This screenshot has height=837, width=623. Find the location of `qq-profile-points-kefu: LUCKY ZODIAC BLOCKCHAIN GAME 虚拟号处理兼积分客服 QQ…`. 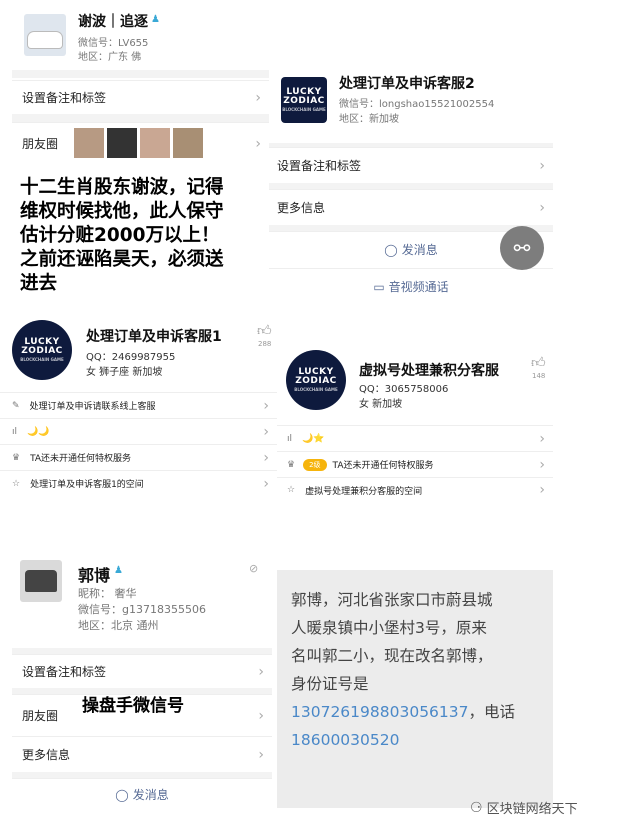

qq-profile-points-kefu: LUCKY ZODIAC BLOCKCHAIN GAME 虚拟号处理兼积分客服 QQ… is located at coordinates (415, 421).